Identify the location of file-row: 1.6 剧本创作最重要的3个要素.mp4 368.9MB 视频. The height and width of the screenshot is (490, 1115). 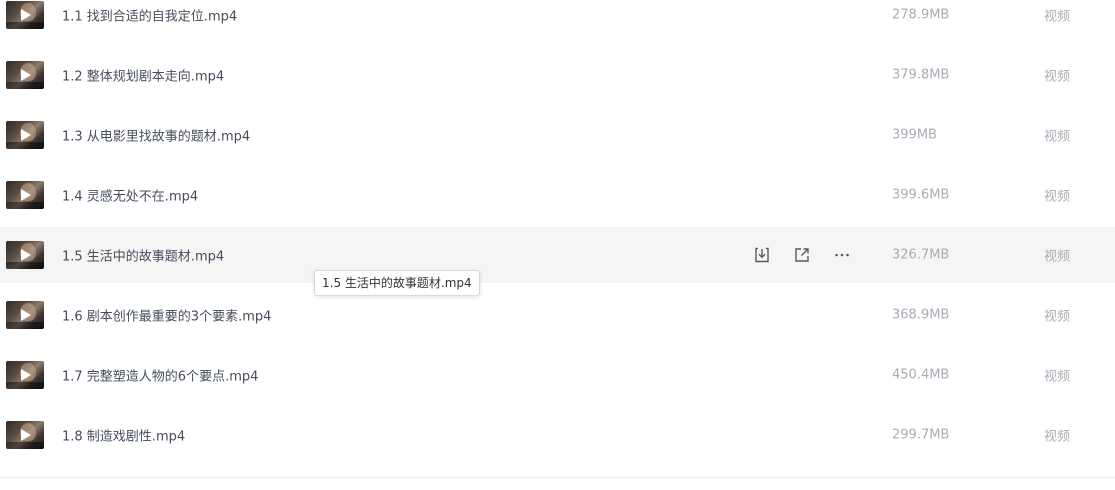
(557, 315).